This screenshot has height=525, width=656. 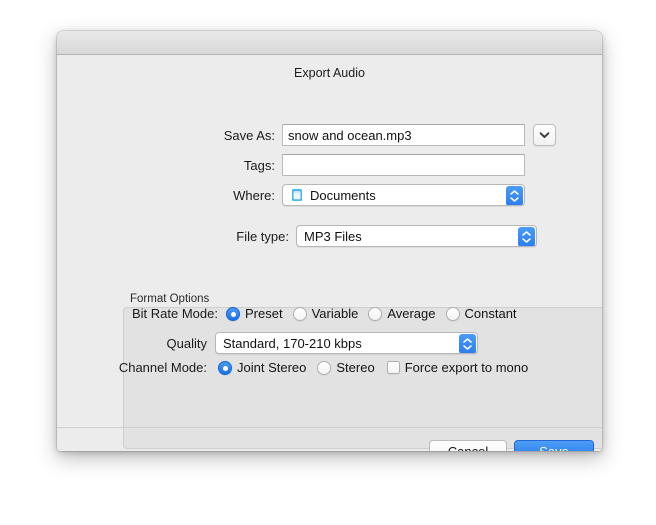 What do you see at coordinates (254, 195) in the screenshot?
I see `where-label: Where:` at bounding box center [254, 195].